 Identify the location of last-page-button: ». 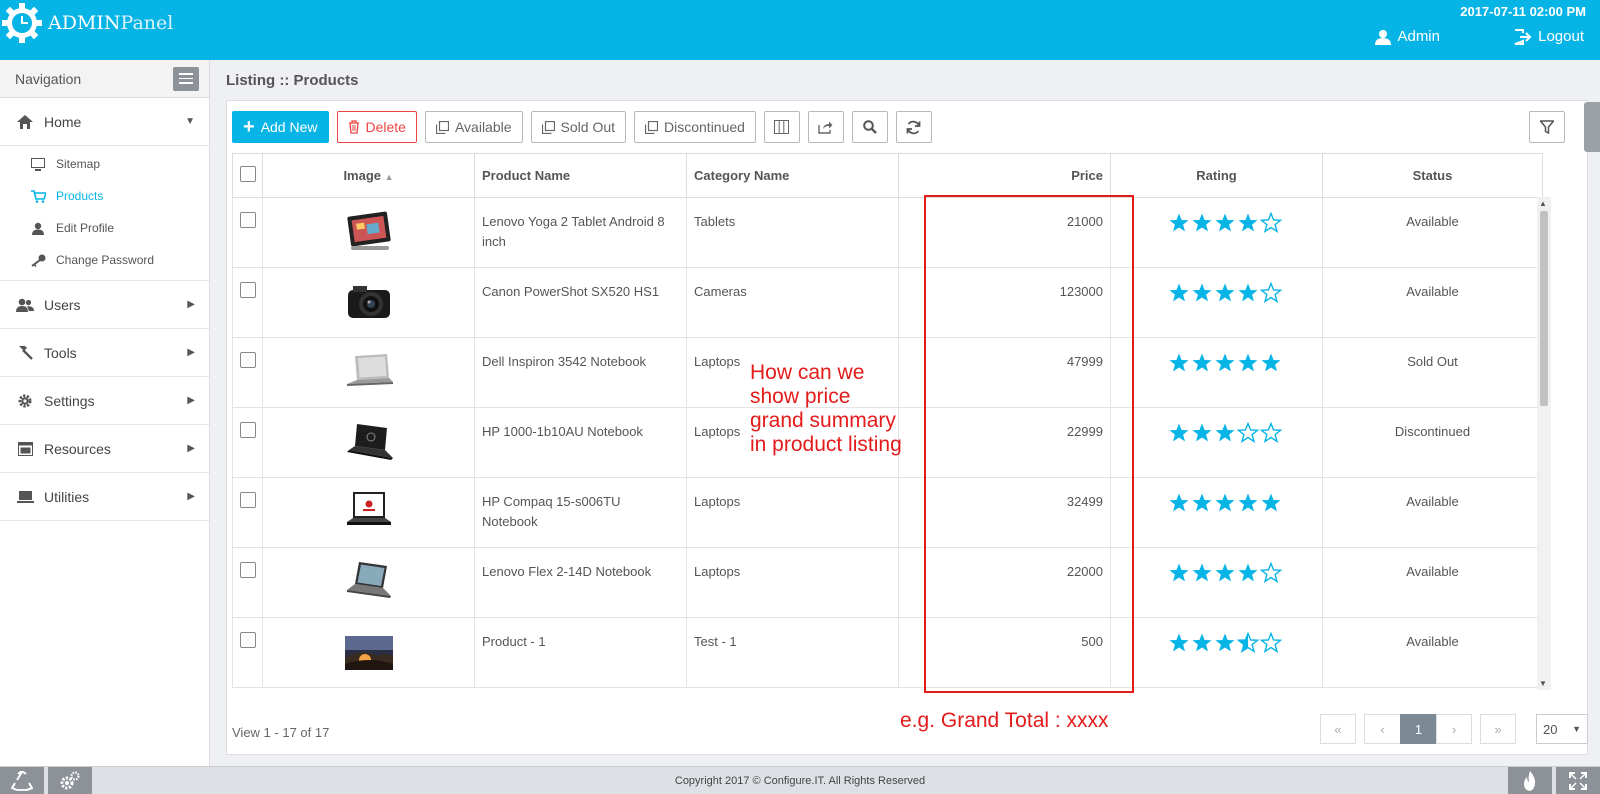
(1498, 729).